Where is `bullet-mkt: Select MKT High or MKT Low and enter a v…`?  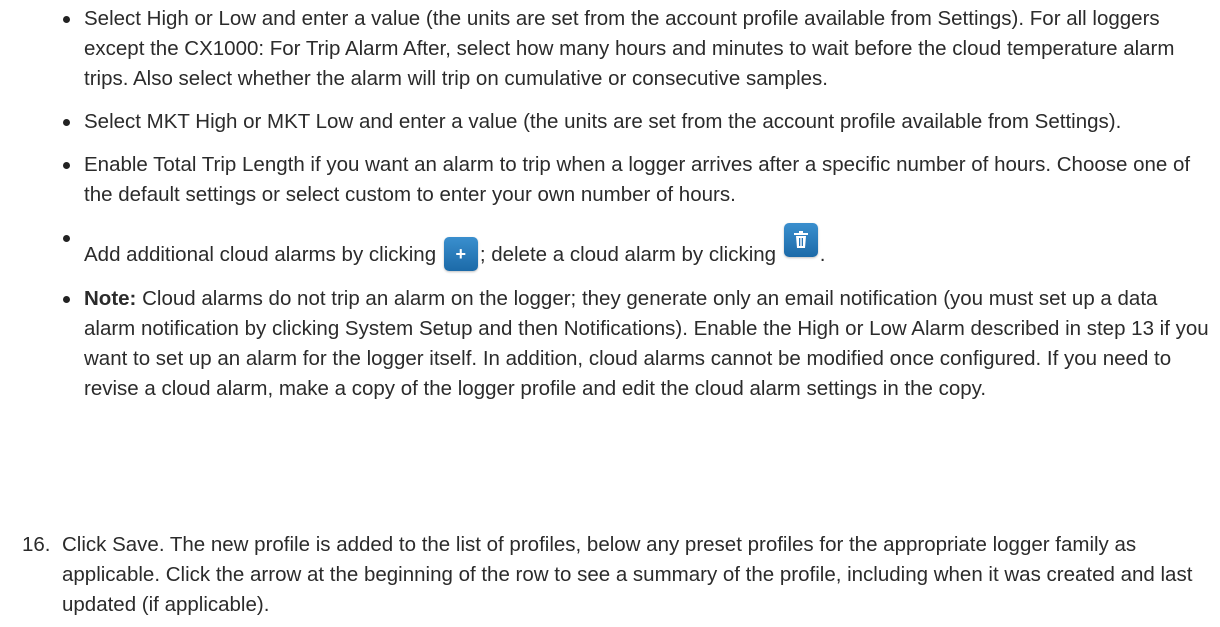
bullet-mkt: Select MKT High or MKT Low and enter a v… is located at coordinates (637, 122).